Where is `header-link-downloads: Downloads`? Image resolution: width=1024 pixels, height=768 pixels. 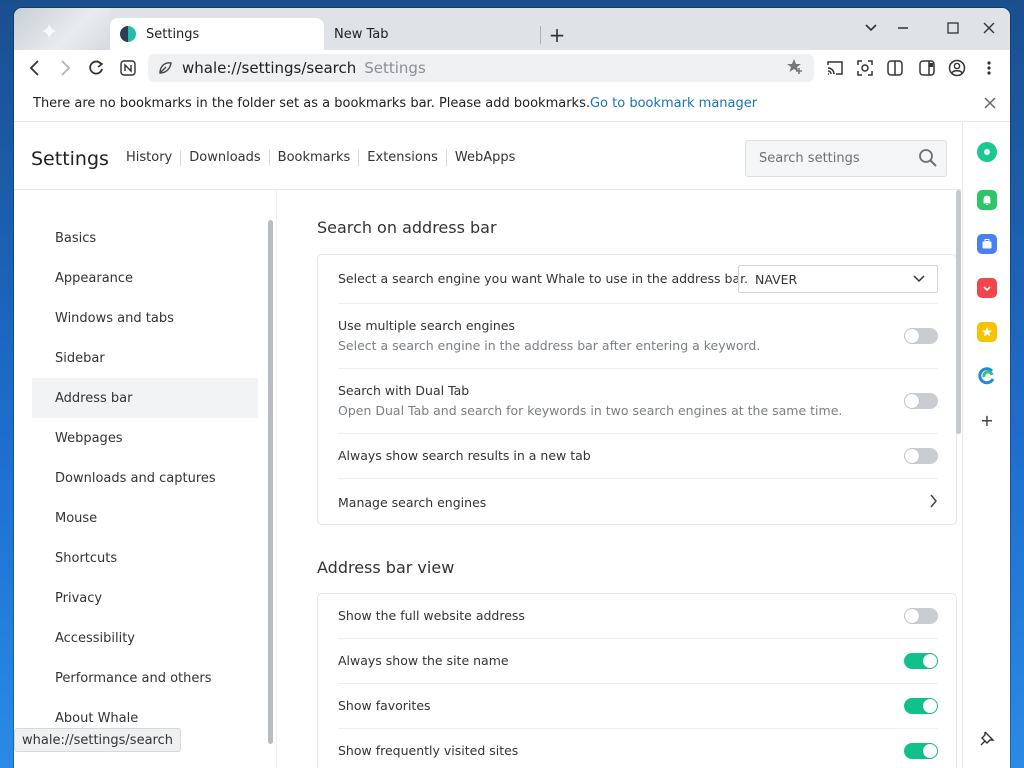
header-link-downloads: Downloads is located at coordinates (225, 158).